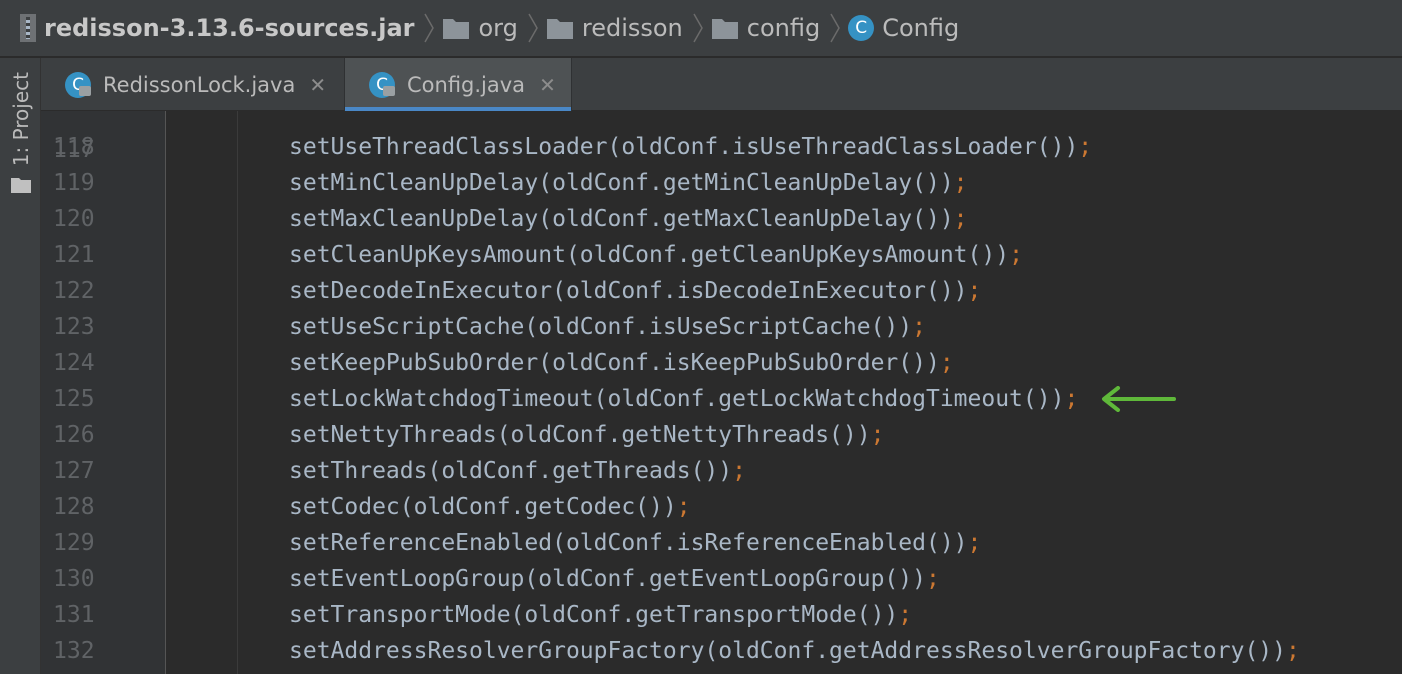 The height and width of the screenshot is (674, 1402). What do you see at coordinates (466, 84) in the screenshot?
I see `tab-config-label: Config.java` at bounding box center [466, 84].